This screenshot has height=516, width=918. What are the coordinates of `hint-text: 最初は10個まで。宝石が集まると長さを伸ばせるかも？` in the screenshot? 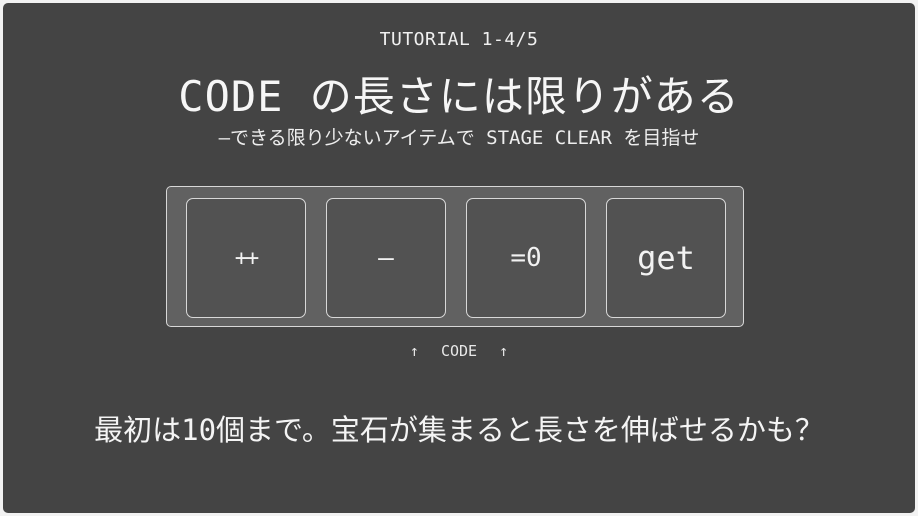 It's located at (459, 430).